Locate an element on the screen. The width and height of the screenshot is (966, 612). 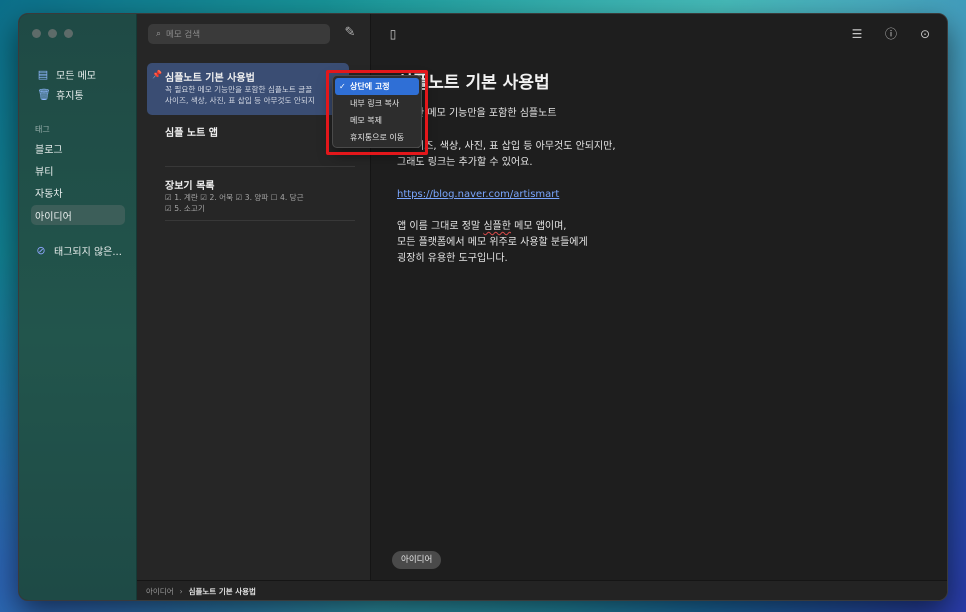
sidebar-item-all-notes: ▤ 모든 메모 is located at coordinates (79, 74).